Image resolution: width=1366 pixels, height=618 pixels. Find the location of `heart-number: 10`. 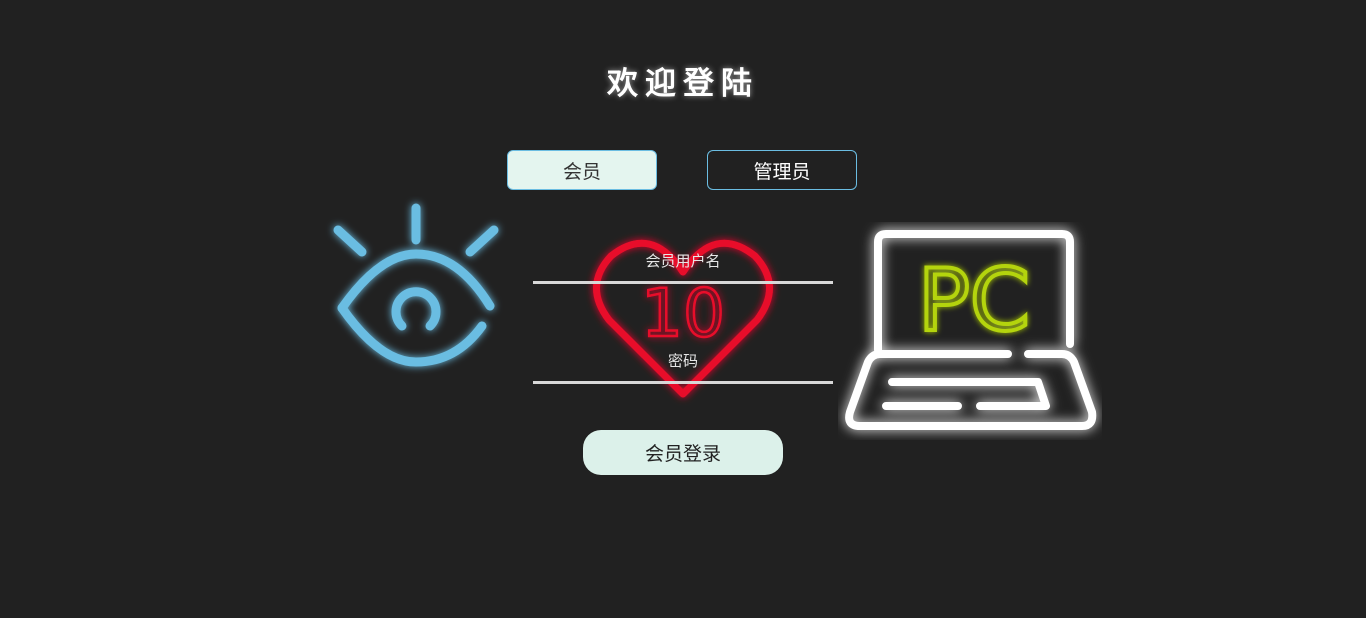

heart-number: 10 is located at coordinates (683, 313).